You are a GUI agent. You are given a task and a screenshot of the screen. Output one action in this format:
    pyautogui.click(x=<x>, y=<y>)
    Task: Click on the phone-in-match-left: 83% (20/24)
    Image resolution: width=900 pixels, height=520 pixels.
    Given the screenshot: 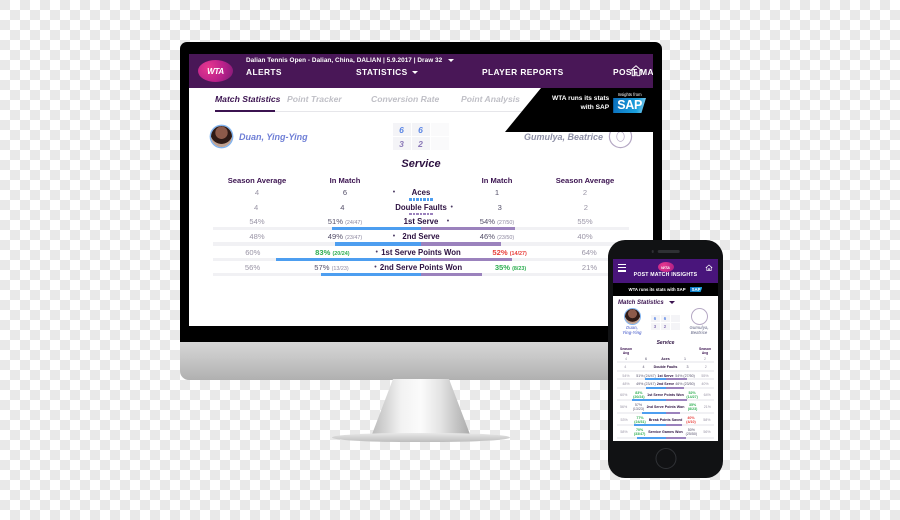 What is the action you would take?
    pyautogui.click(x=639, y=394)
    